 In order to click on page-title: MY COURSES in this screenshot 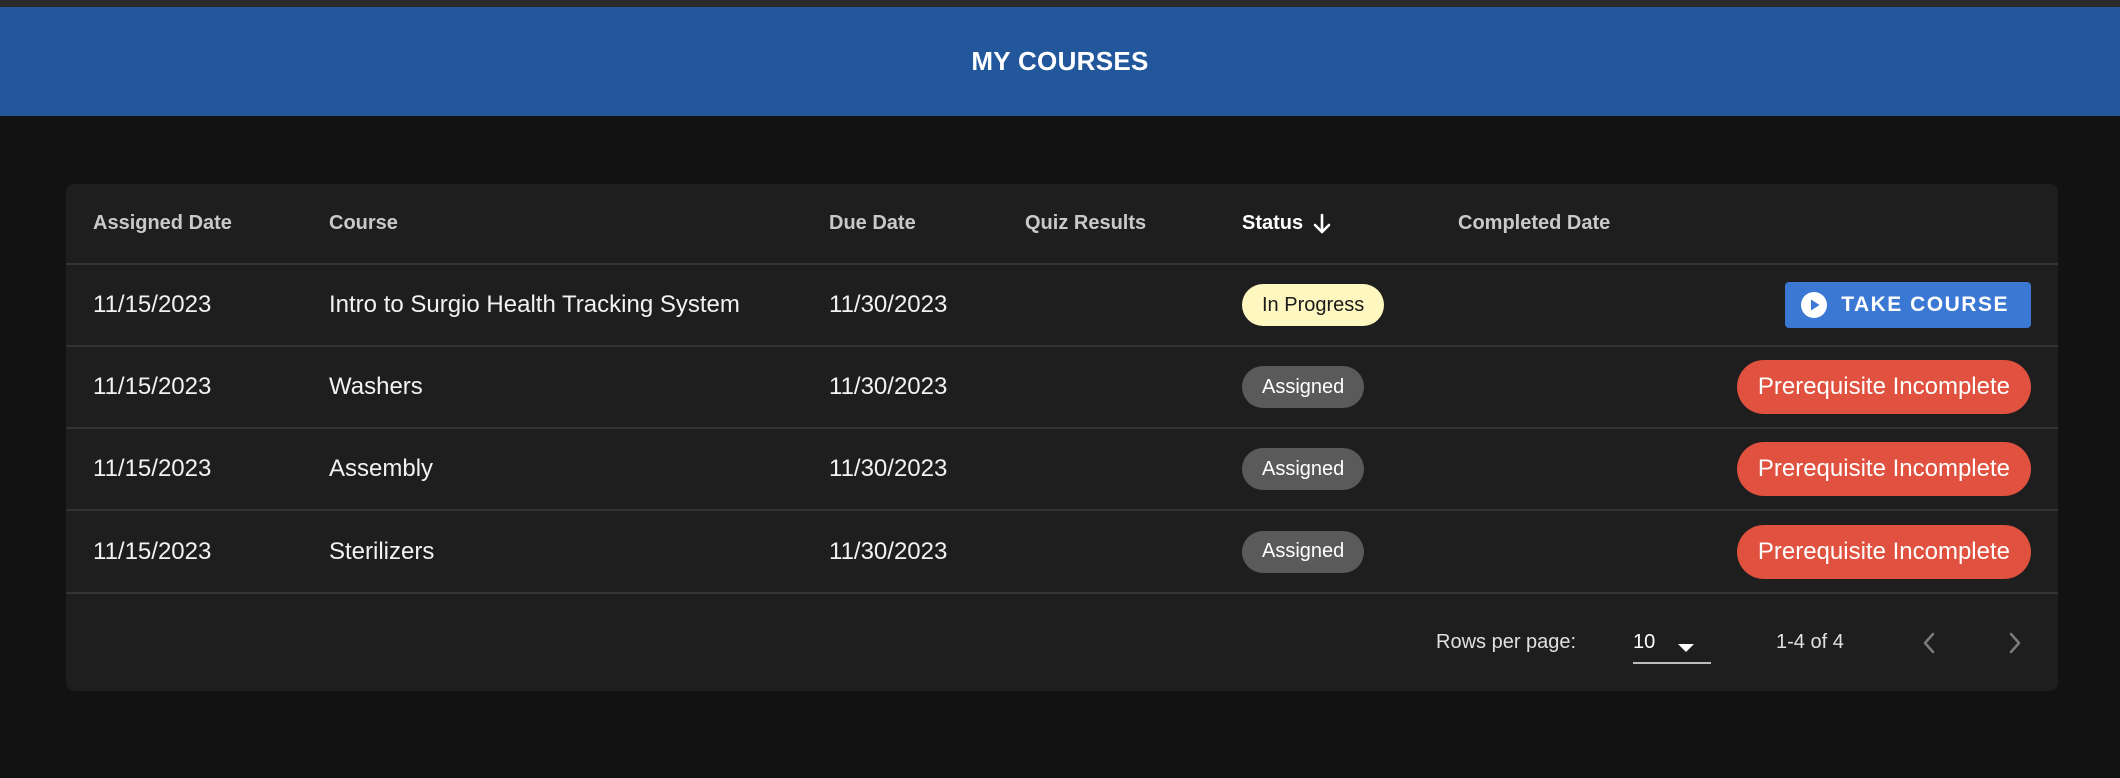, I will do `click(1060, 61)`.